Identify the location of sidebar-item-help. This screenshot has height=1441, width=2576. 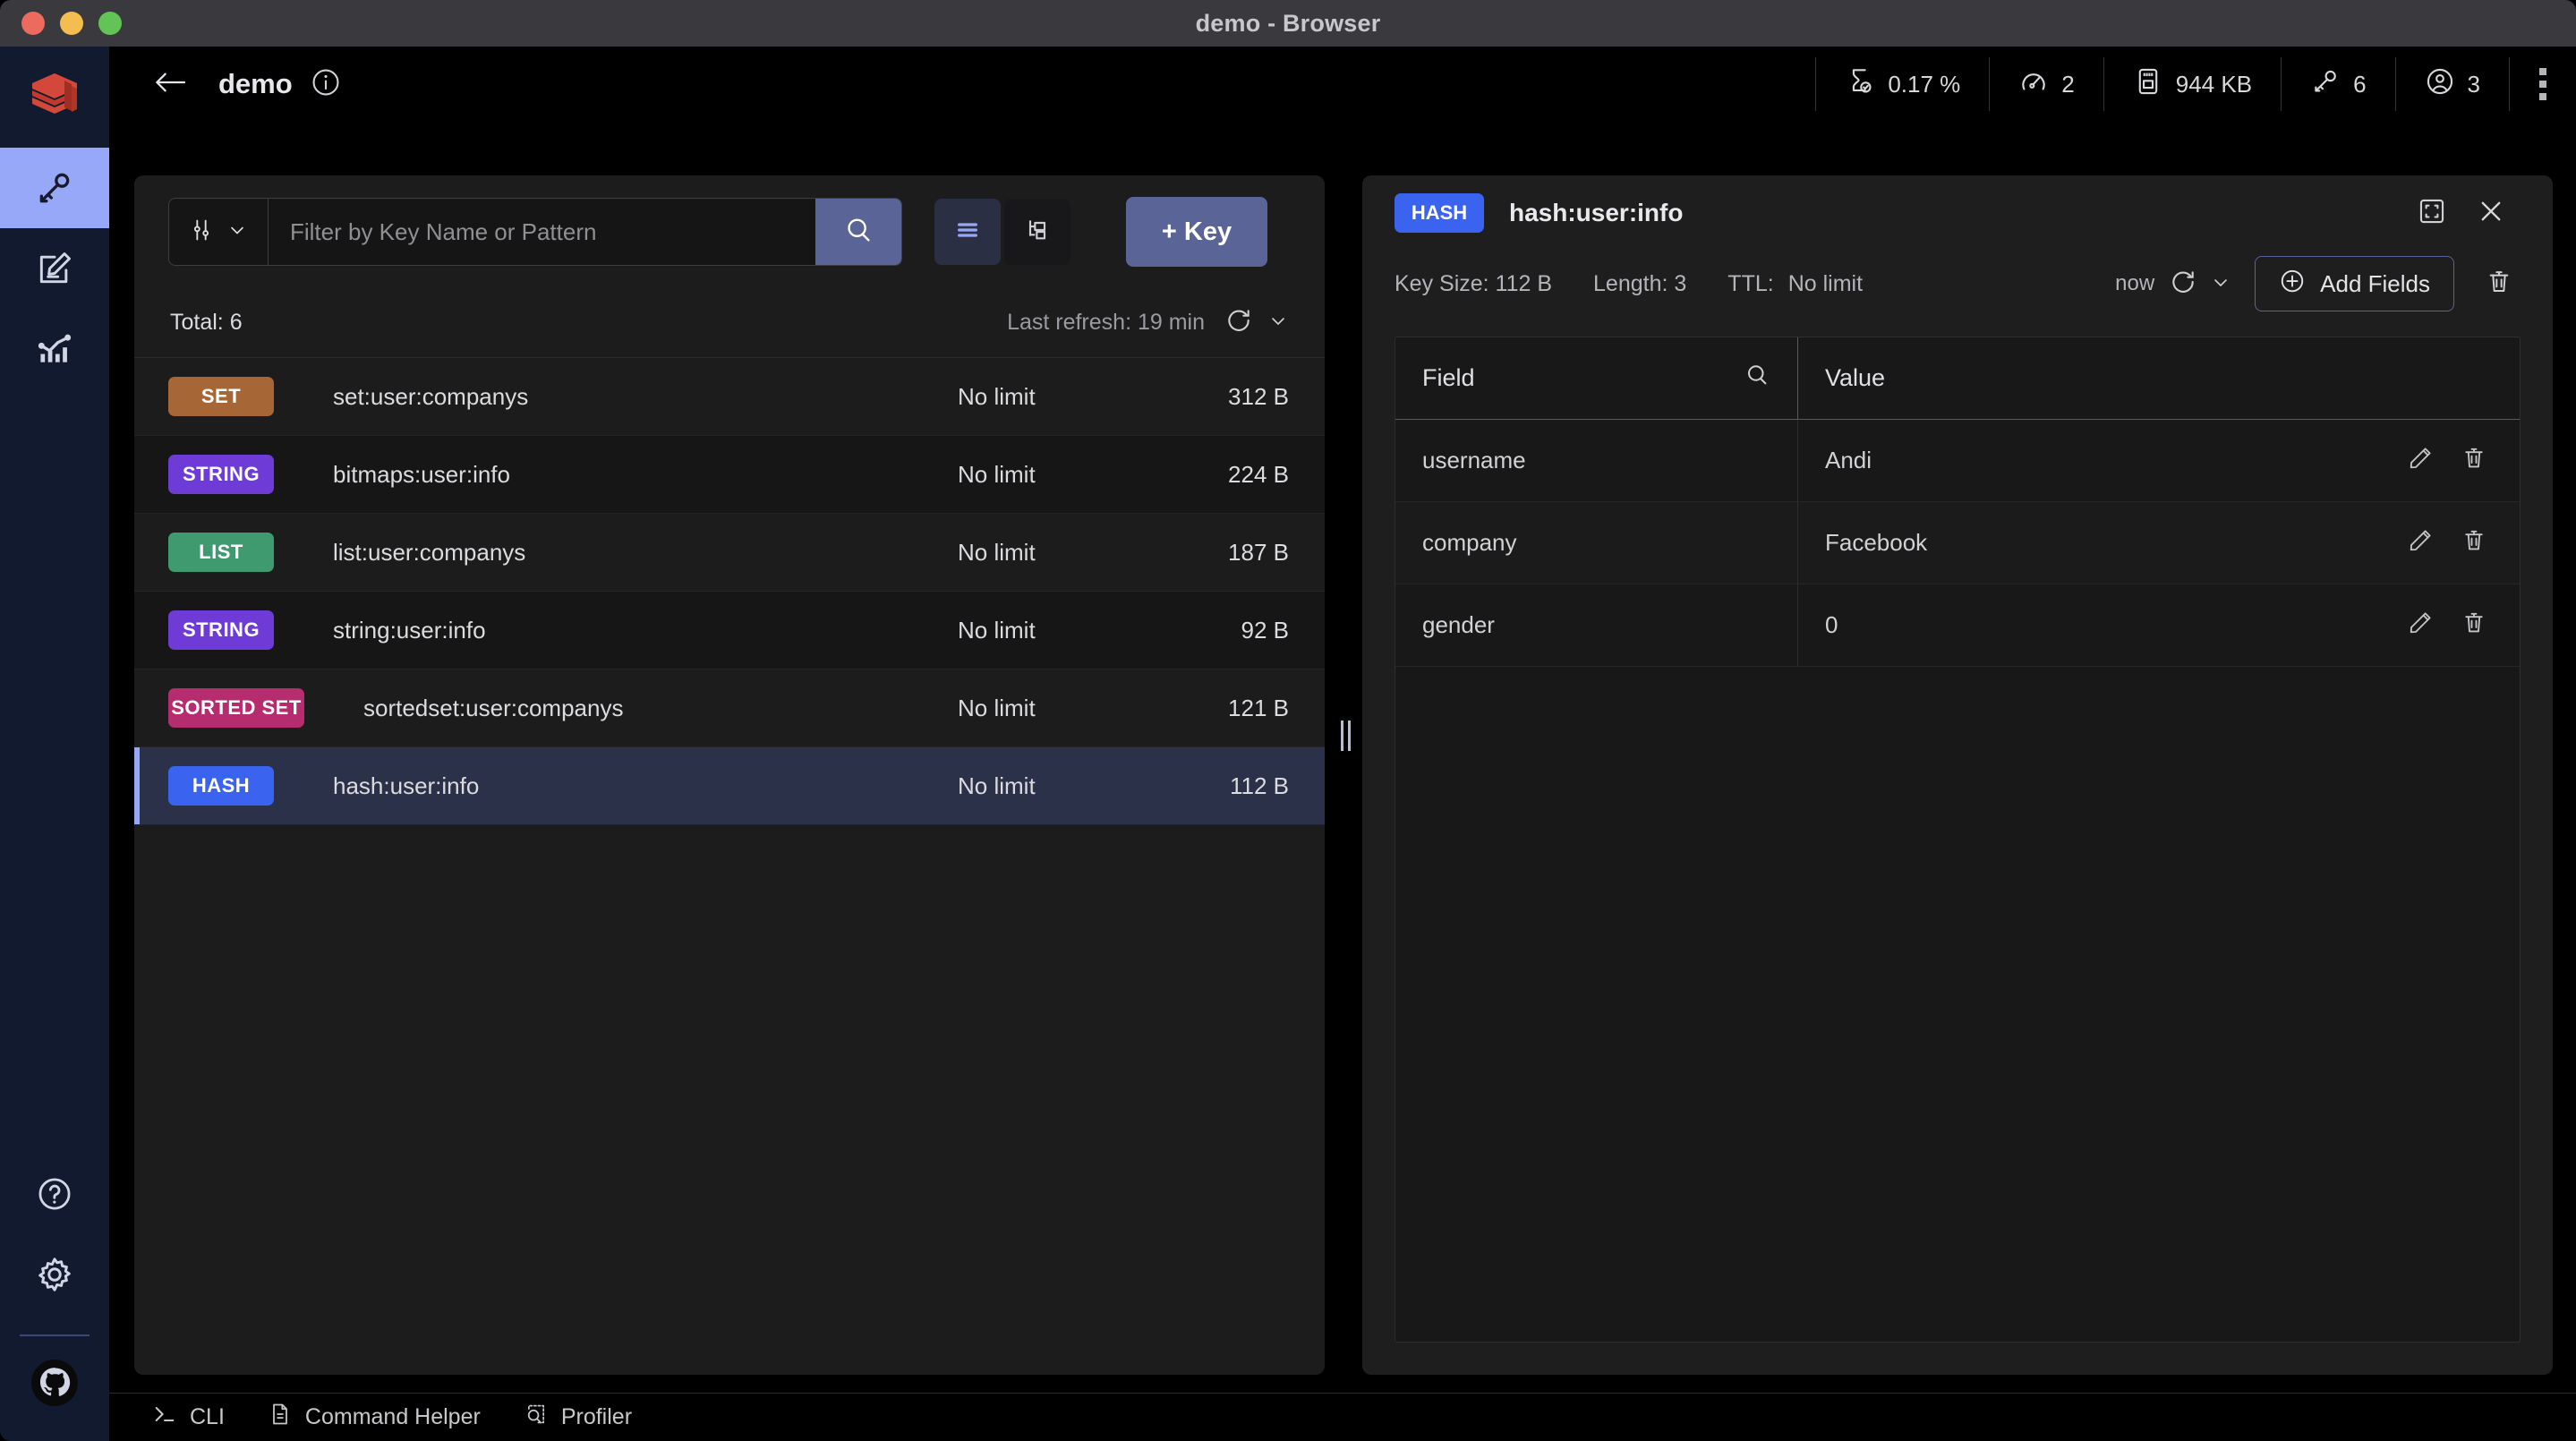
(54, 1194).